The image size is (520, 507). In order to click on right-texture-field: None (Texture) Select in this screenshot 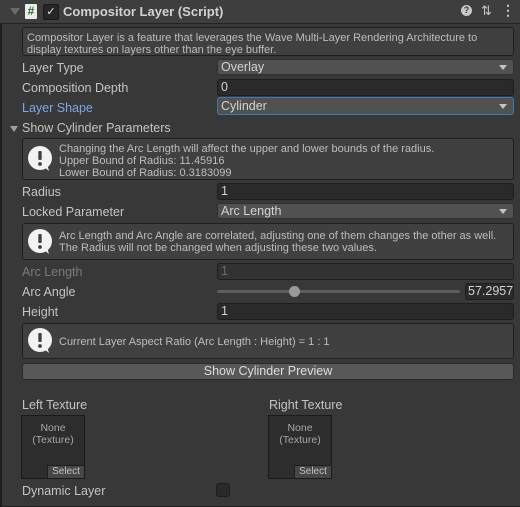, I will do `click(300, 447)`.